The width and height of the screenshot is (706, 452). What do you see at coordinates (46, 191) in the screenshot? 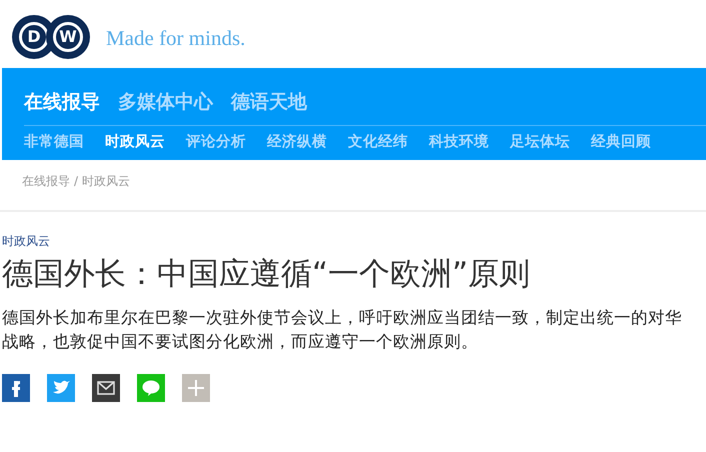
I see `breadcrumb-link: 在线报导` at bounding box center [46, 191].